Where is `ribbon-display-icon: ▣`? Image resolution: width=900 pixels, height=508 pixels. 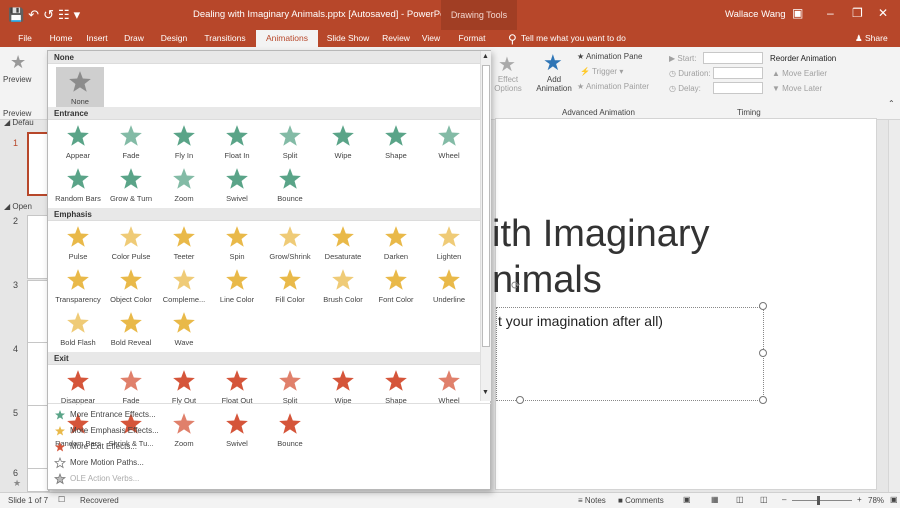
ribbon-display-icon: ▣ is located at coordinates (797, 13).